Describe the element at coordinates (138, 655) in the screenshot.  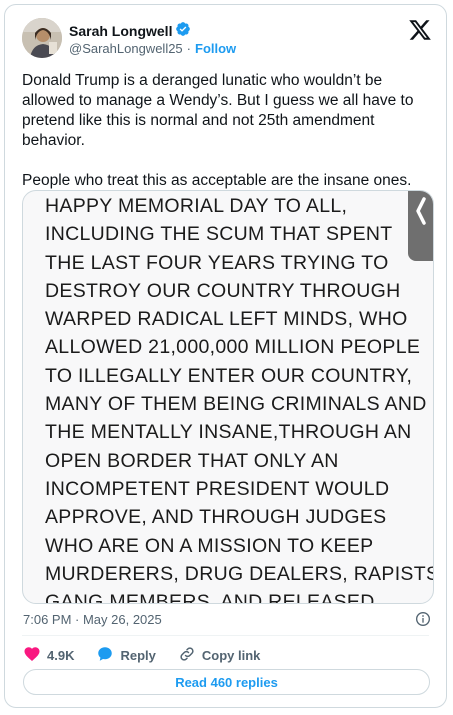
I see `reply-label: Reply` at that location.